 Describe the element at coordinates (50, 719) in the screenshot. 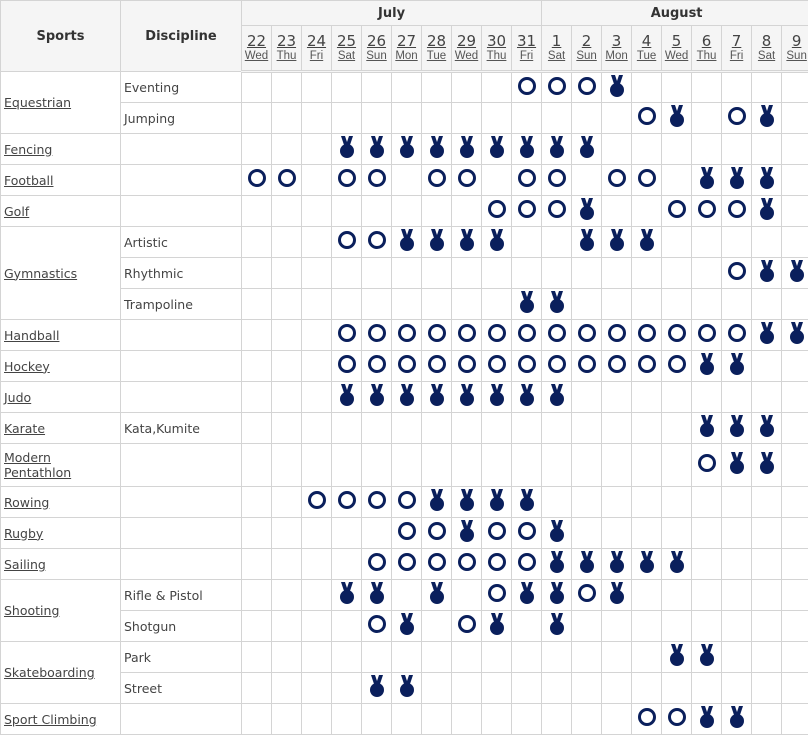

I see `sport-link-sport-climbing: Sport Climbing` at that location.